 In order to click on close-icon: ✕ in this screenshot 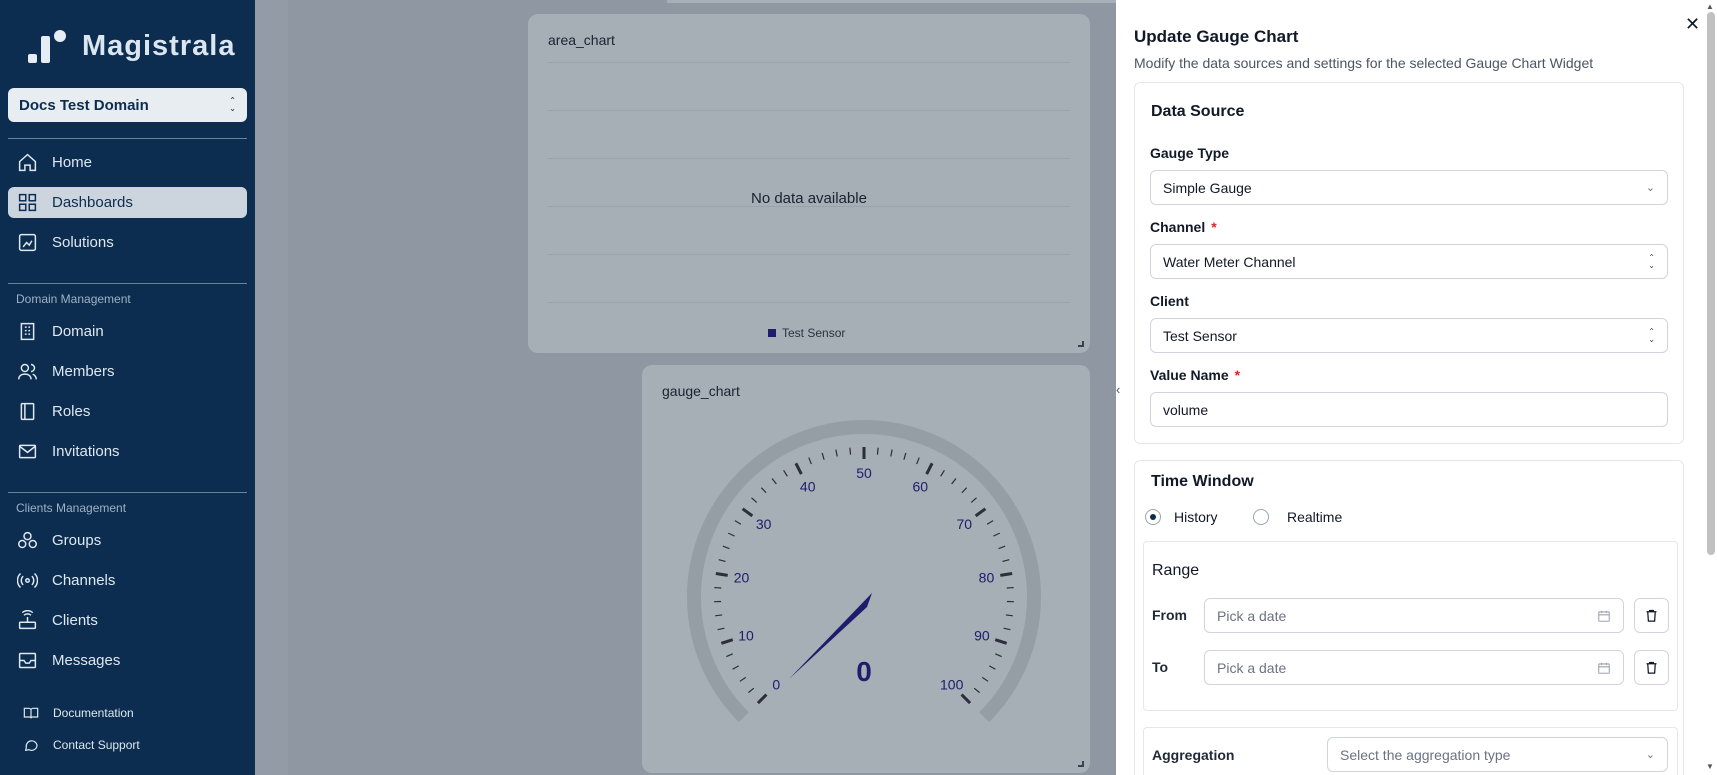, I will do `click(1692, 24)`.